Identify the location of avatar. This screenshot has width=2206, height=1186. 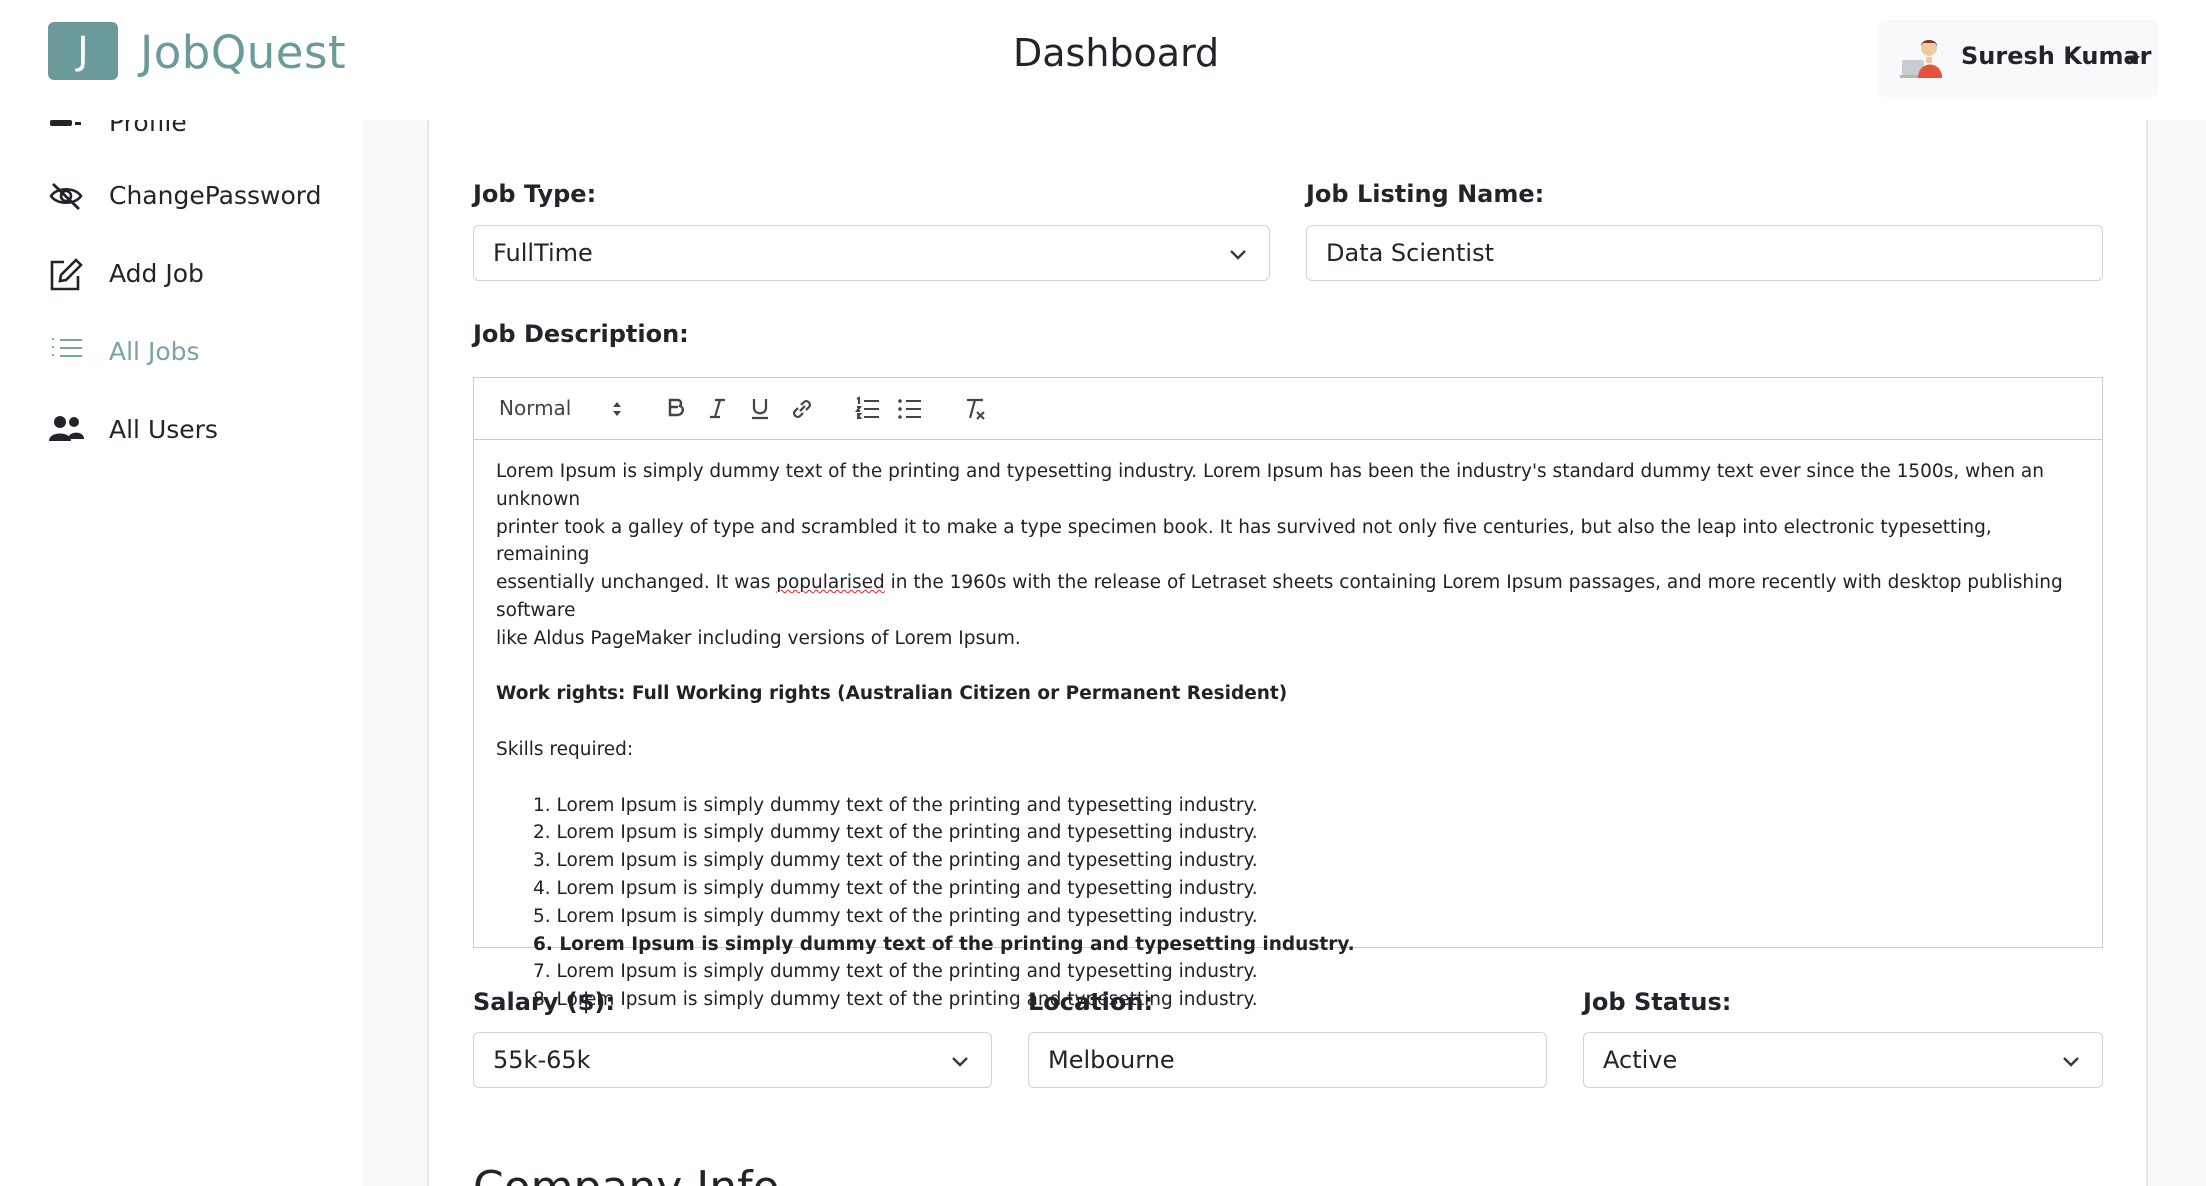
(1921, 59).